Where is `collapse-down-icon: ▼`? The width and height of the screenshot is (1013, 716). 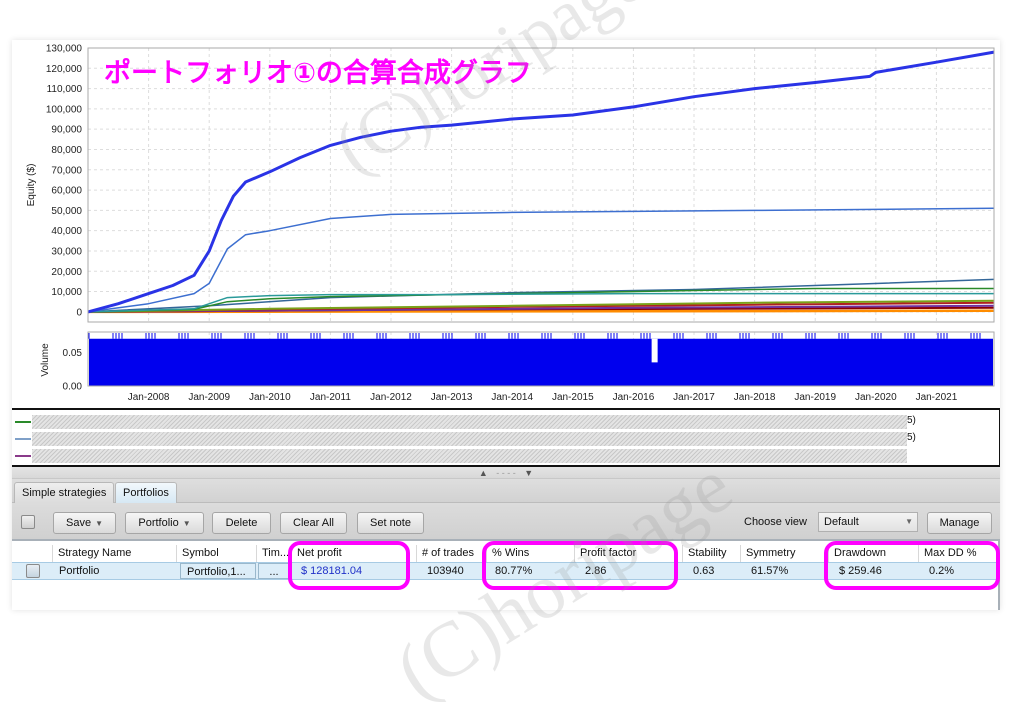
collapse-down-icon: ▼ is located at coordinates (528, 473).